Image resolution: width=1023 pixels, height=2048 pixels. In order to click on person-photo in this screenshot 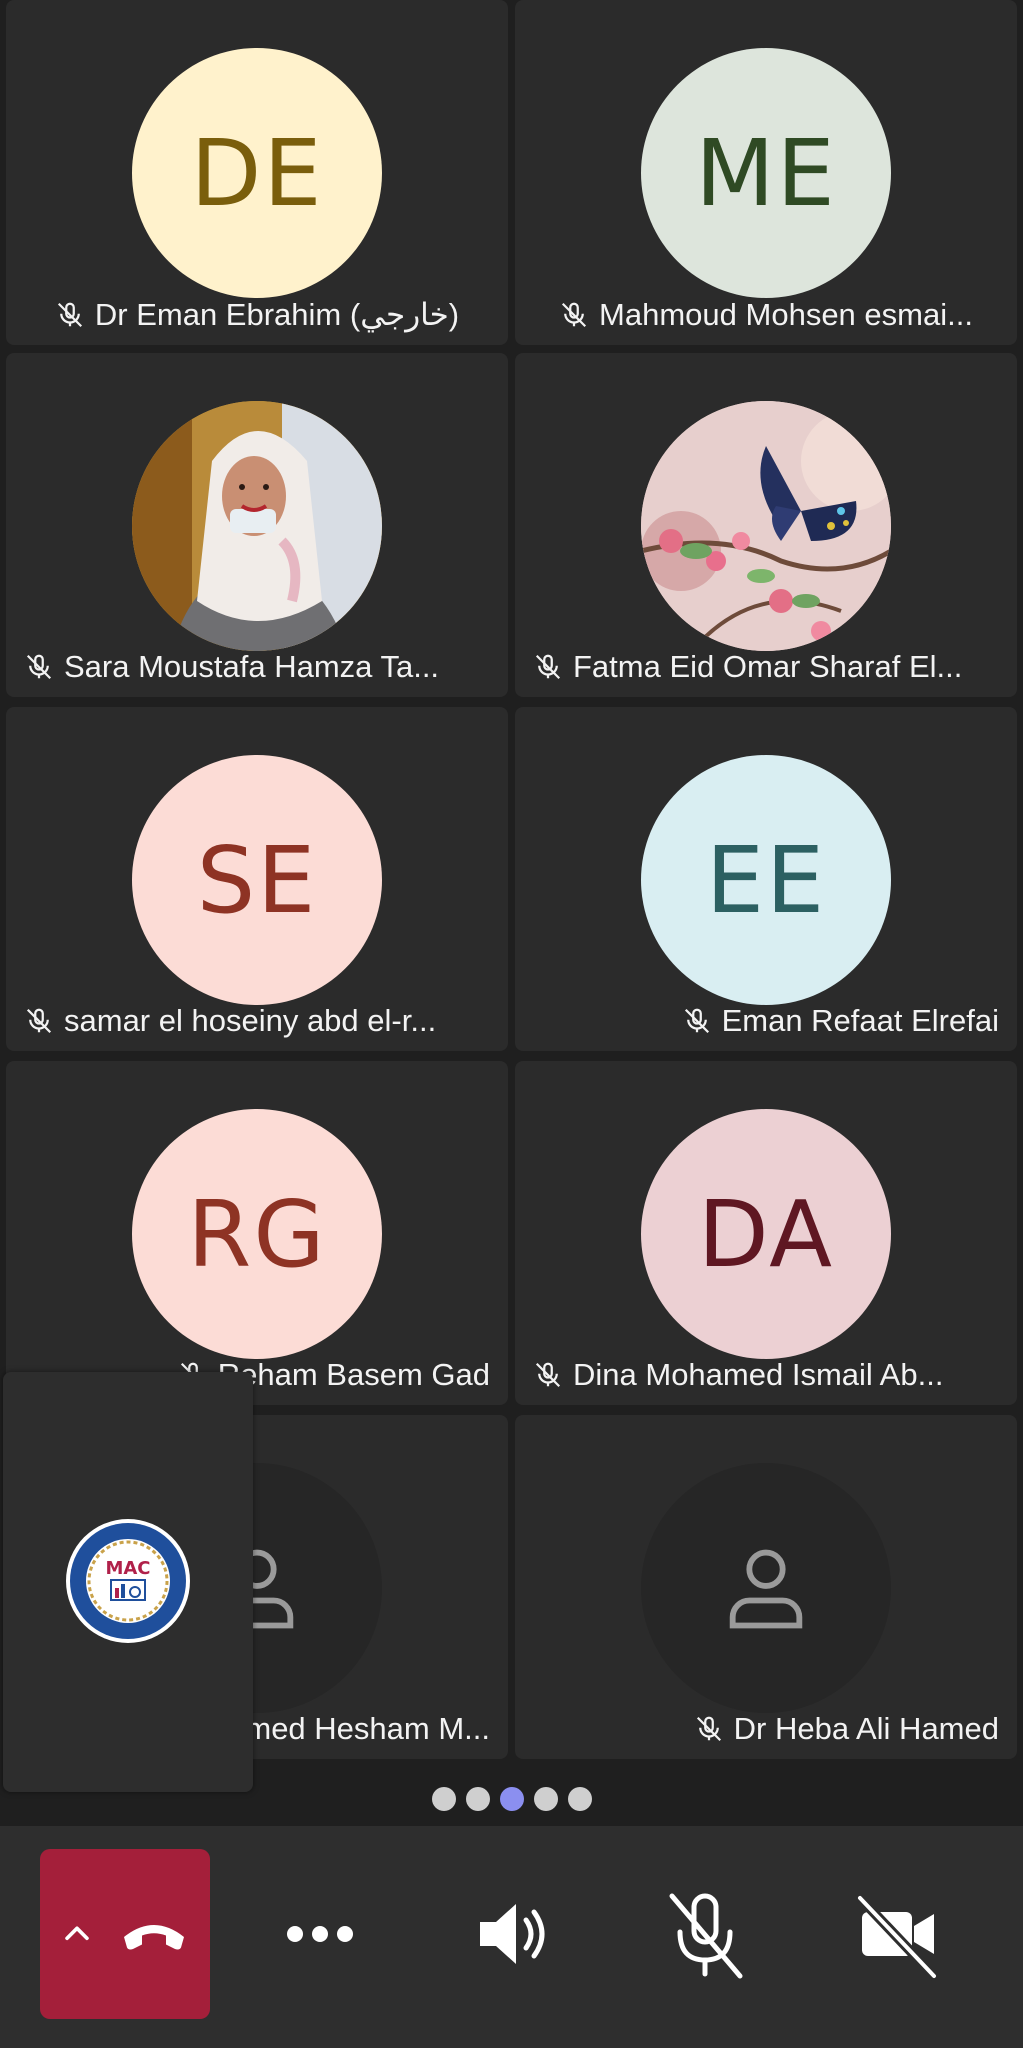, I will do `click(257, 526)`.